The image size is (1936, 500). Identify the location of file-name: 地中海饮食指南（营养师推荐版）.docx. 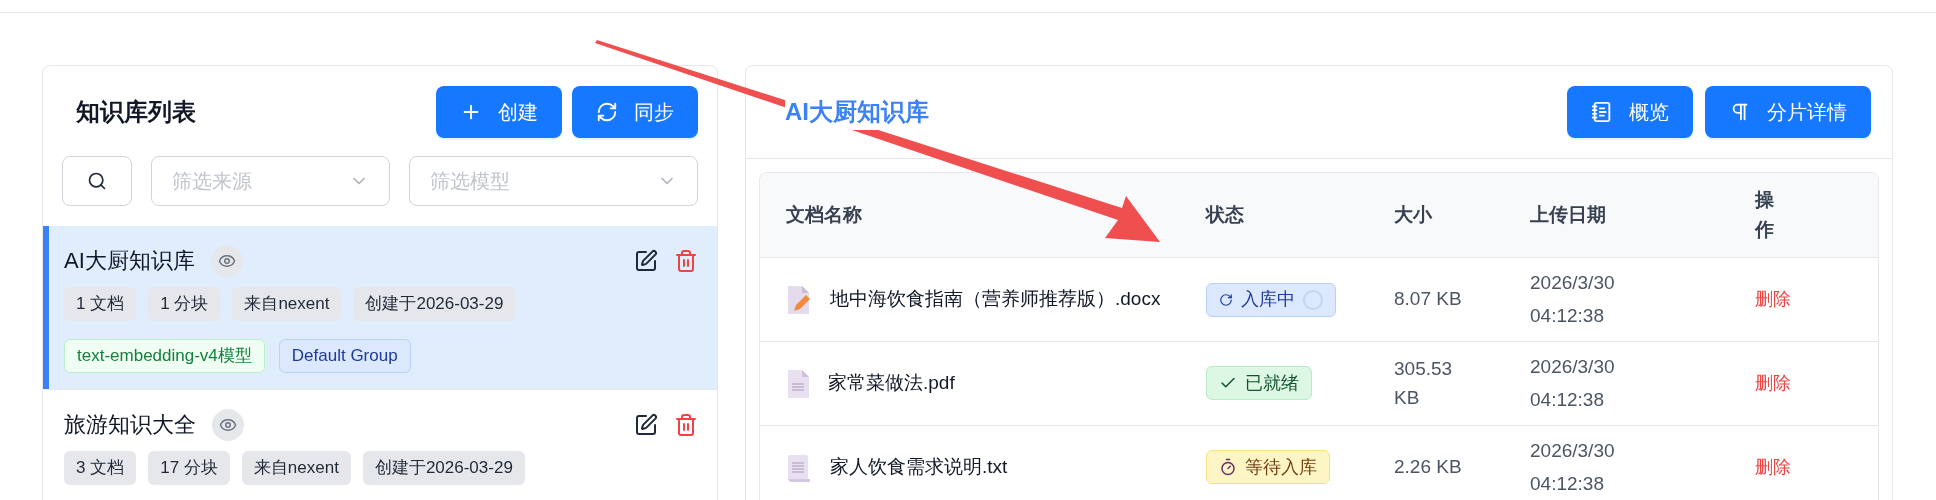
(995, 299).